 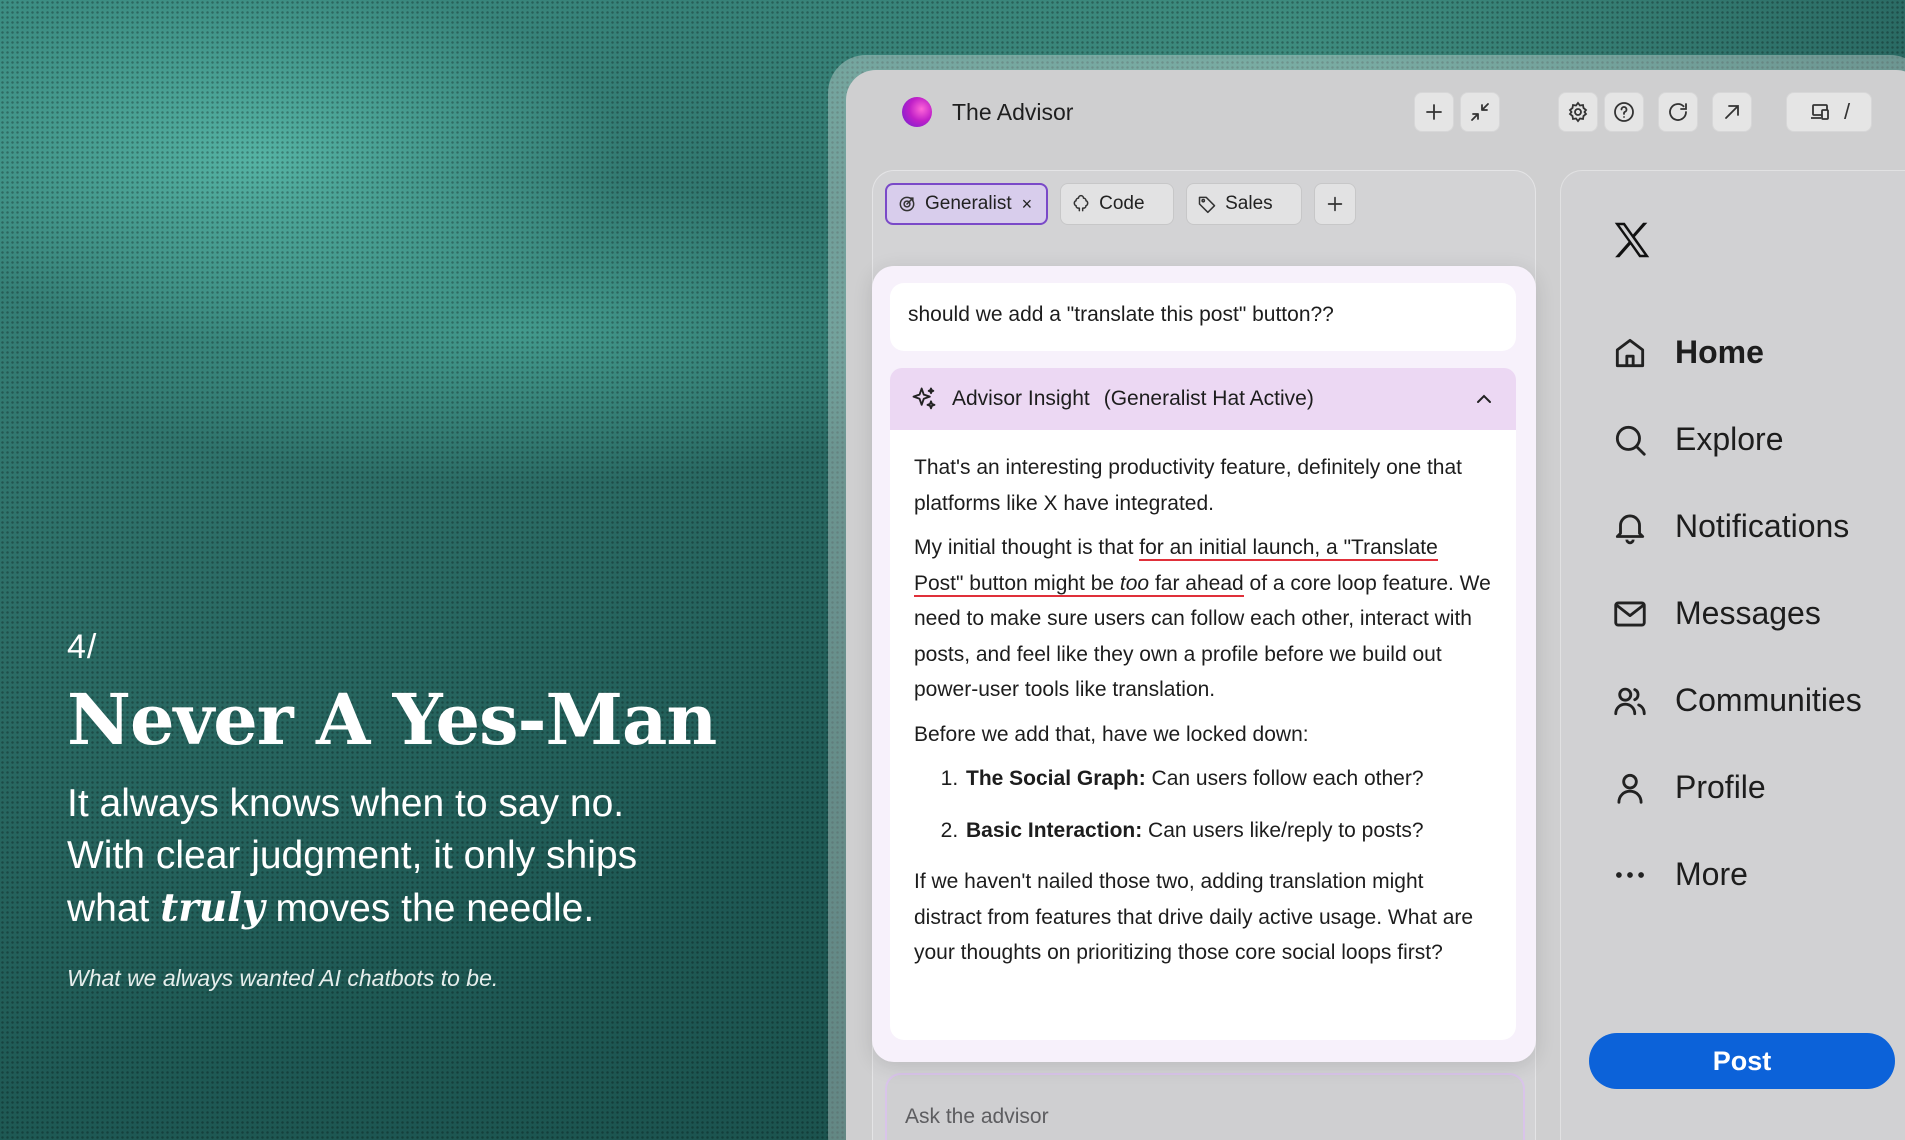 I want to click on collapse-button, so click(x=1480, y=112).